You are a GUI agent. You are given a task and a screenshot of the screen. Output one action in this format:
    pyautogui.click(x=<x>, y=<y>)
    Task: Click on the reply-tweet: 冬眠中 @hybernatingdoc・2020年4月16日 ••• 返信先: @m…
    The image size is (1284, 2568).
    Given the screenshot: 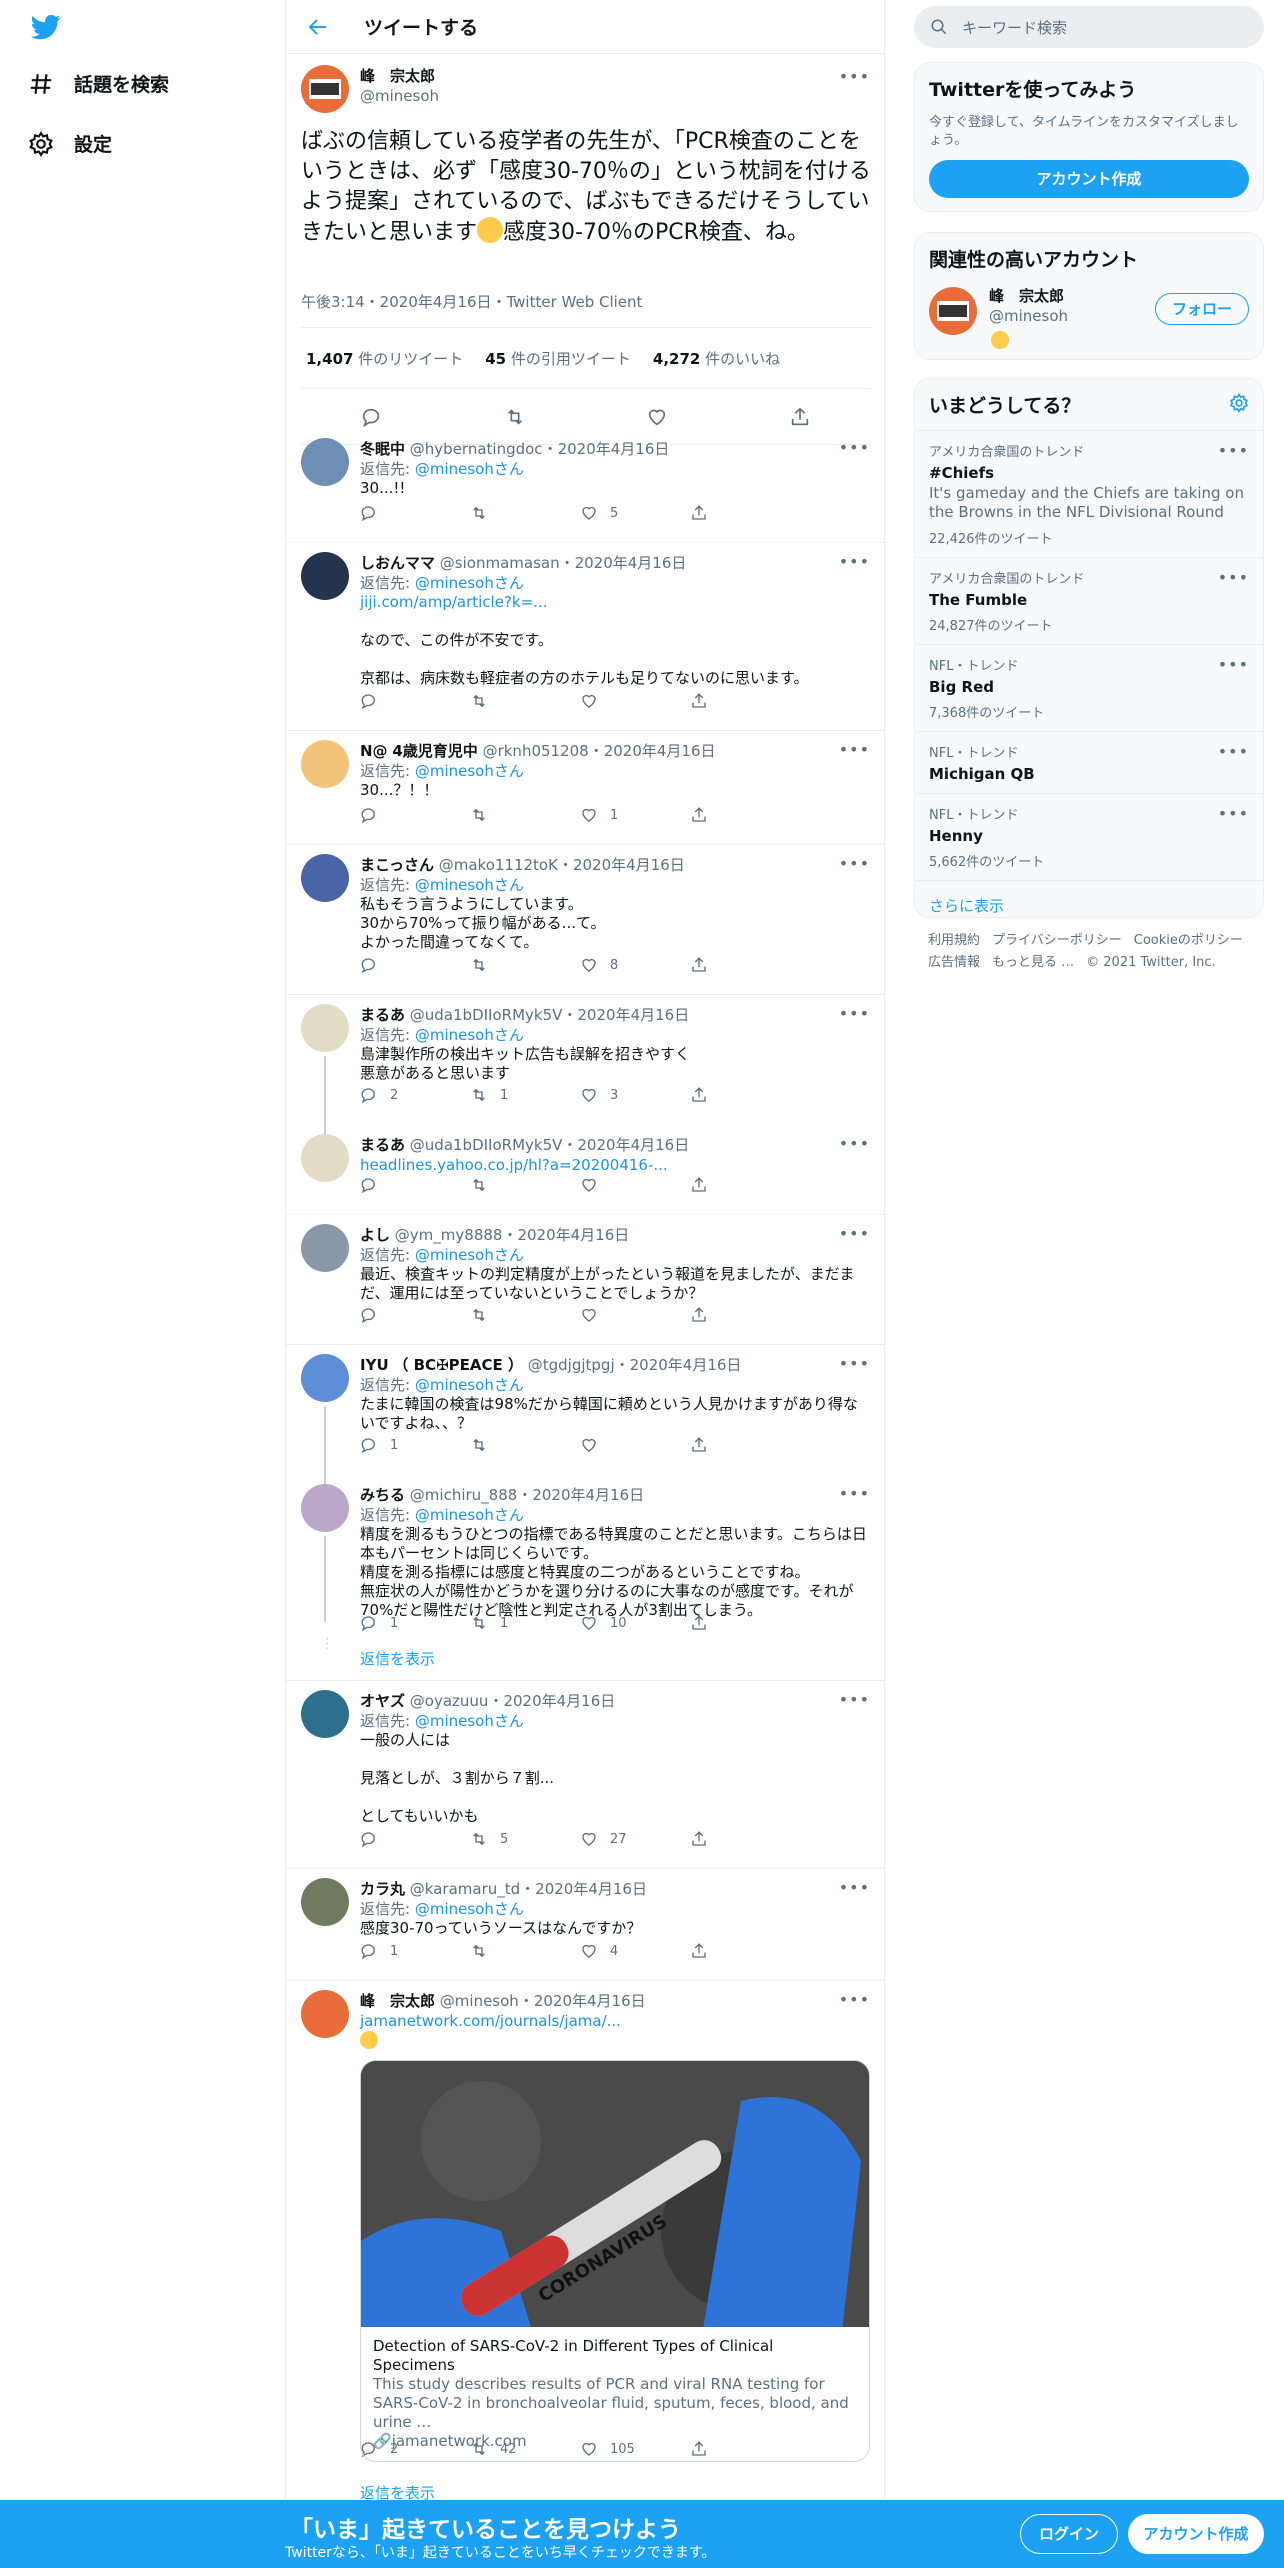 What is the action you would take?
    pyautogui.click(x=585, y=485)
    